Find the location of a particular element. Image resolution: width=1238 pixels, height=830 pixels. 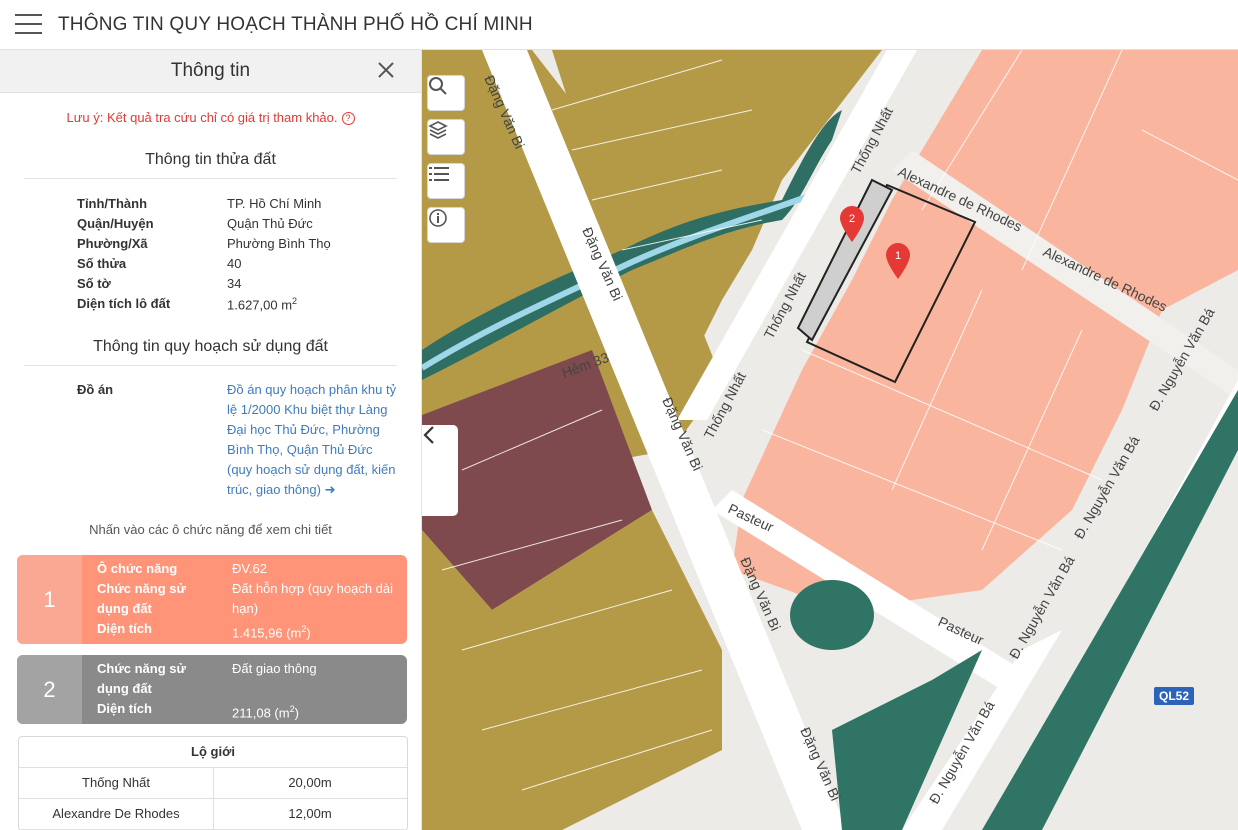

info-icon is located at coordinates (446, 225).